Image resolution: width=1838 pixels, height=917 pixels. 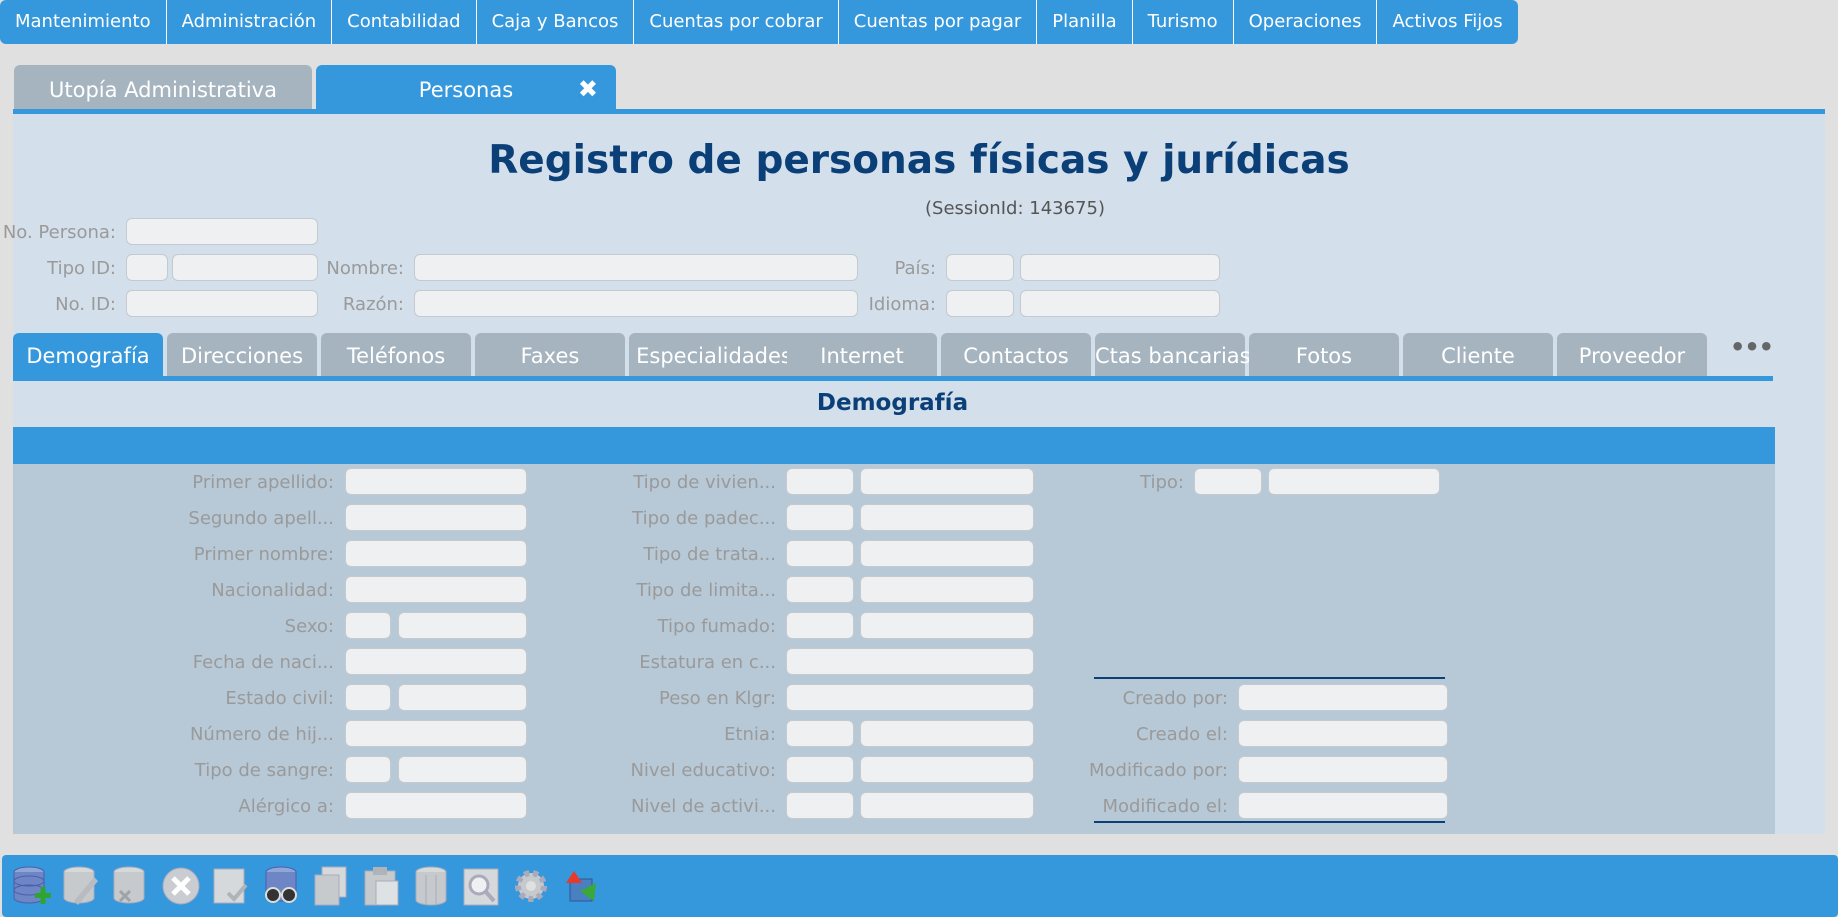 I want to click on more-tabs-icon: •••, so click(x=1752, y=347).